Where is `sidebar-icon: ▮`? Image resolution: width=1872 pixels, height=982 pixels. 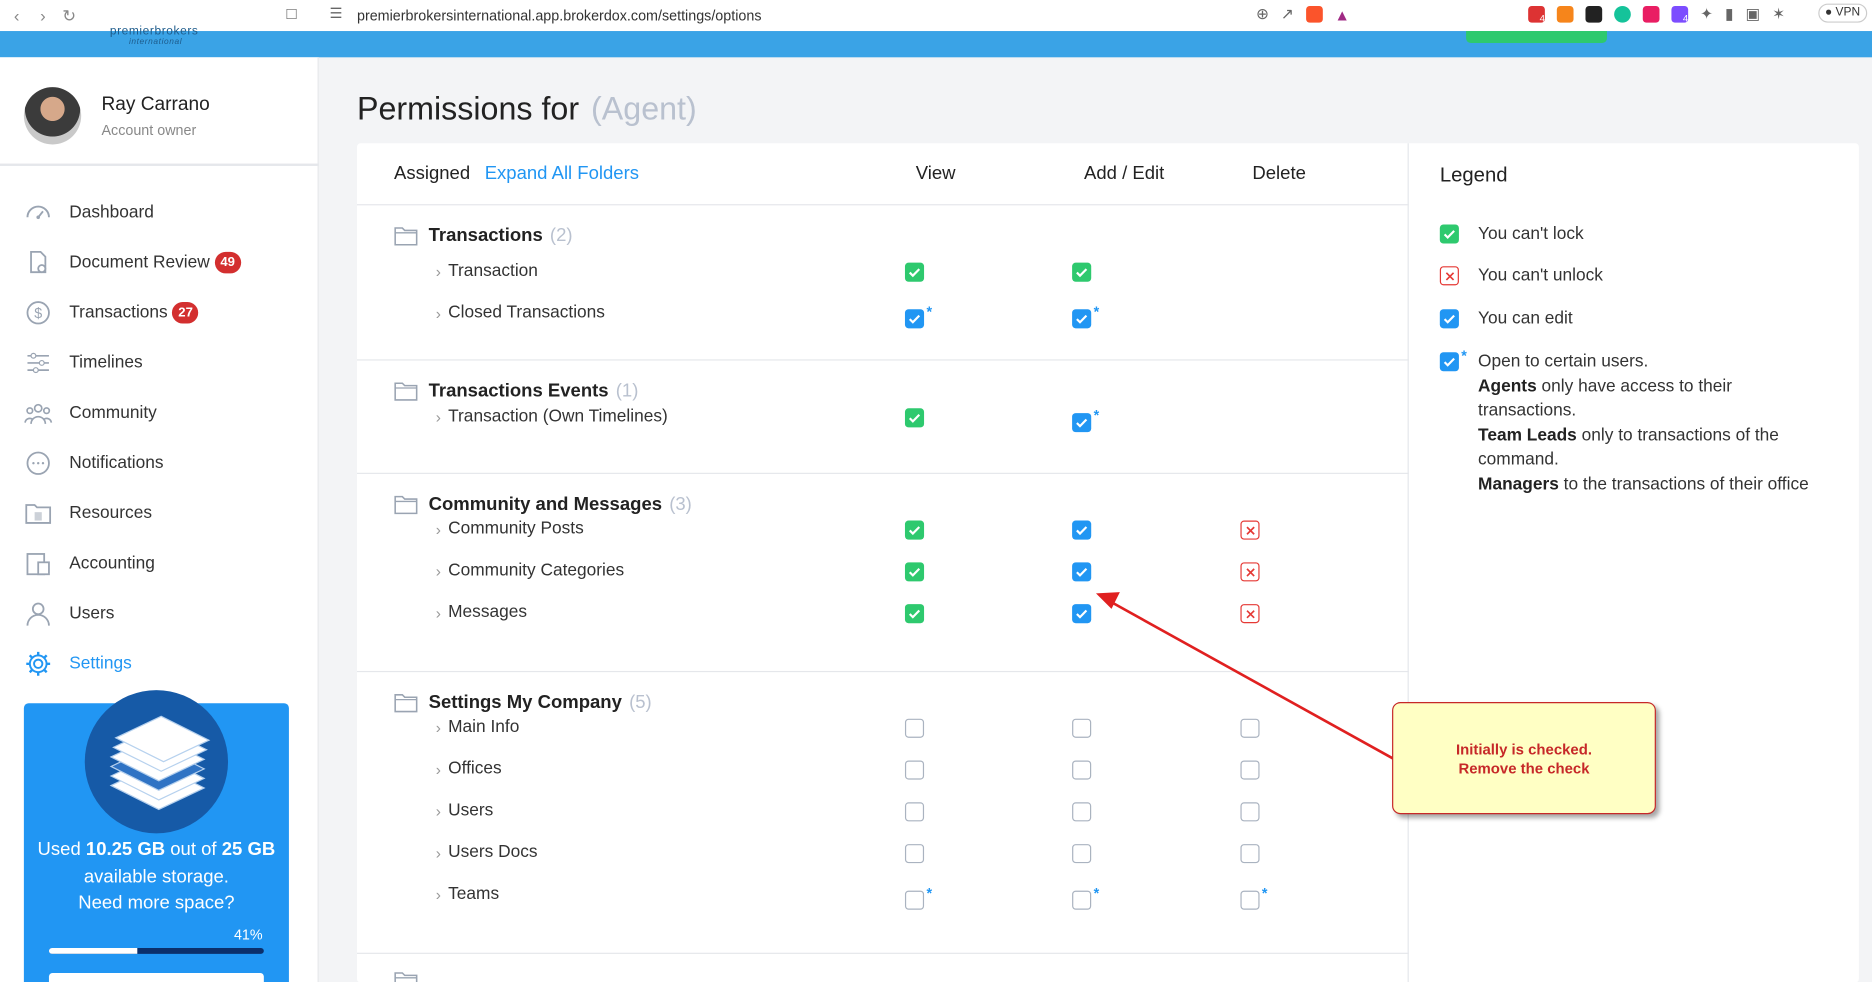
sidebar-icon: ▮ is located at coordinates (1729, 14).